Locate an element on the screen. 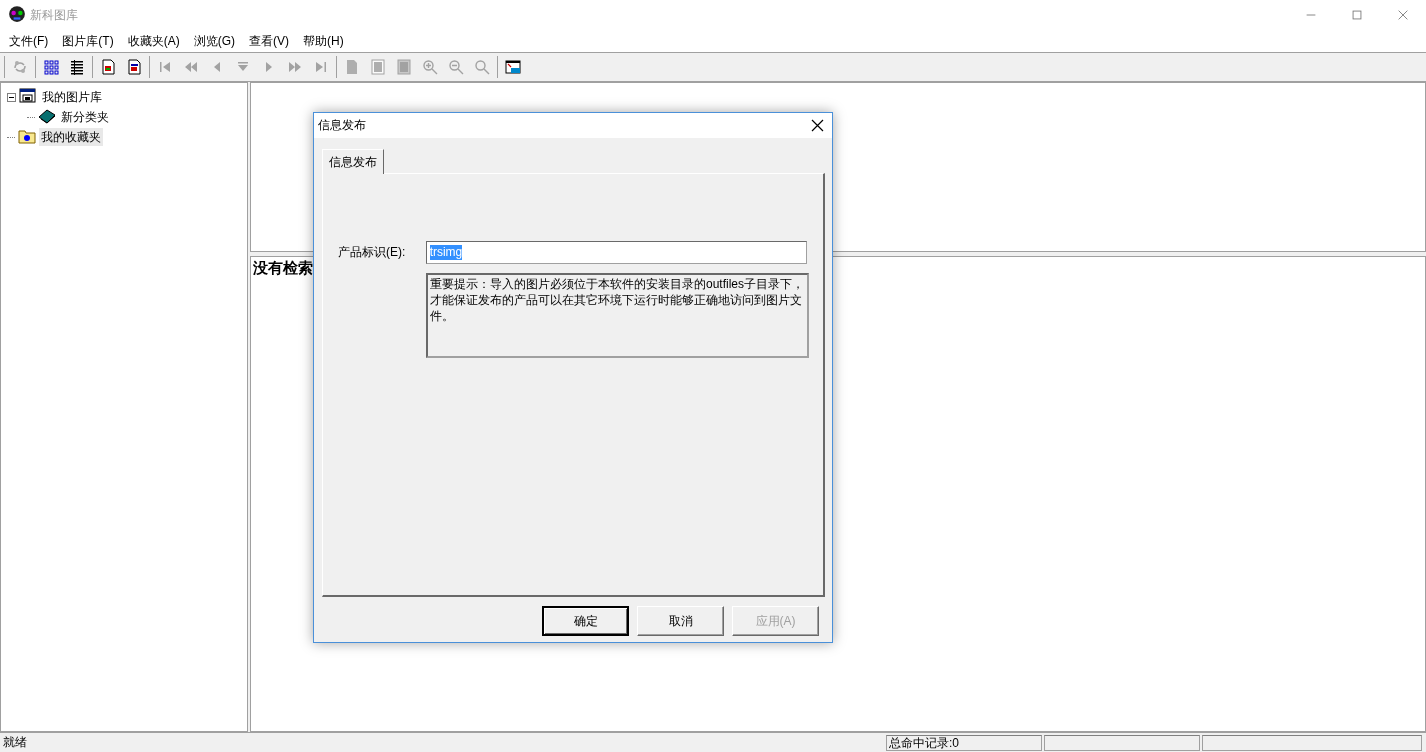 This screenshot has height=752, width=1426. menu-item: 帮助(H) is located at coordinates (323, 41).